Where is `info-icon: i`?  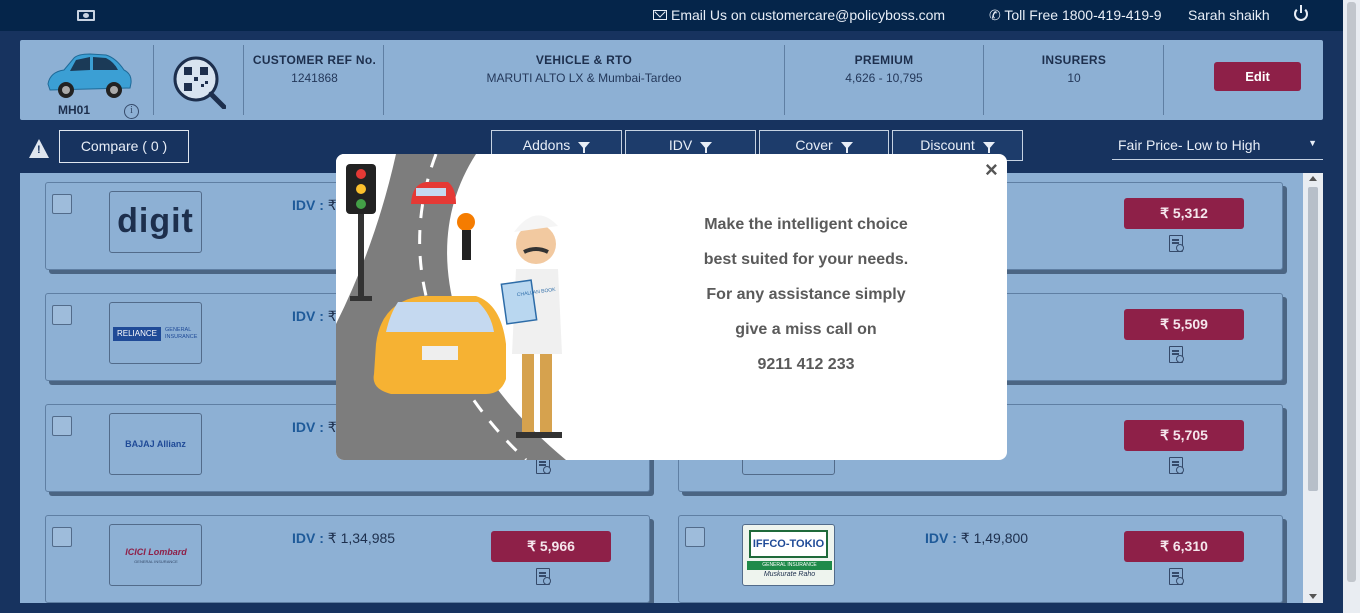 info-icon: i is located at coordinates (131, 111).